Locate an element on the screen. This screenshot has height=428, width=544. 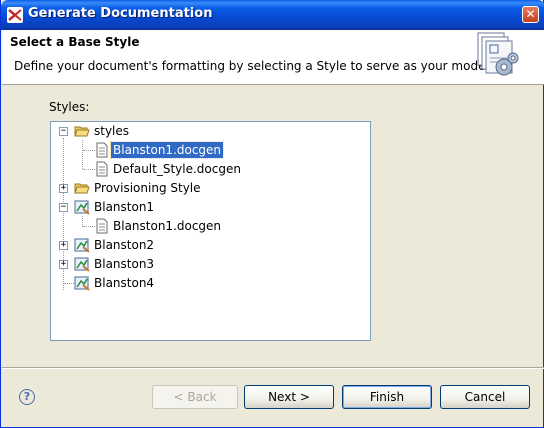
app-icon is located at coordinates (15, 15).